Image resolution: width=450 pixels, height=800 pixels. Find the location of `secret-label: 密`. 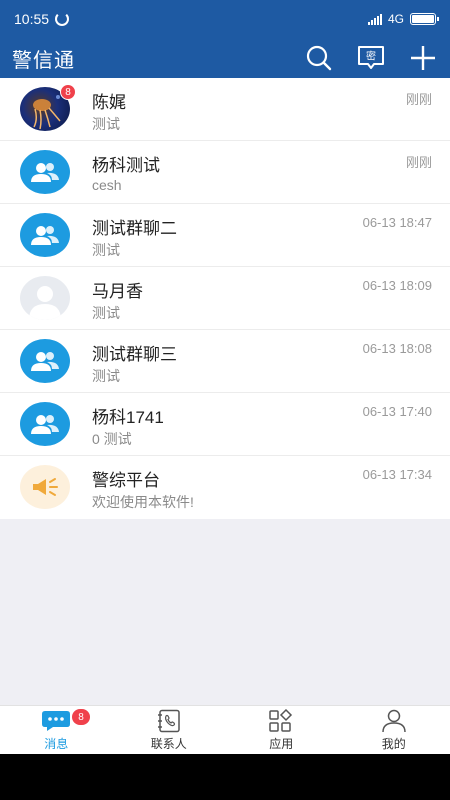

secret-label: 密 is located at coordinates (371, 56).